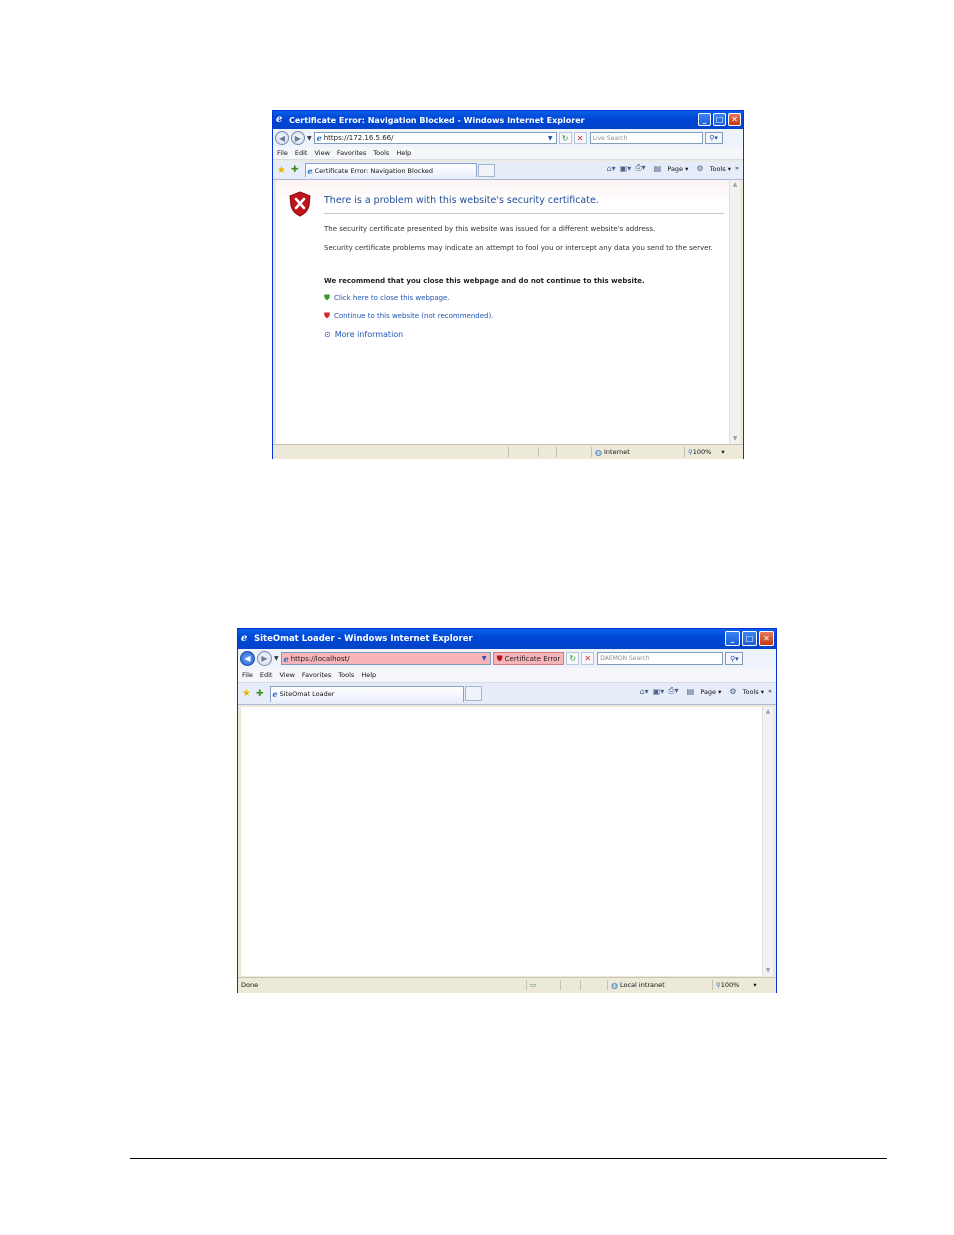  What do you see at coordinates (369, 334) in the screenshot?
I see `more-information-label: More information` at bounding box center [369, 334].